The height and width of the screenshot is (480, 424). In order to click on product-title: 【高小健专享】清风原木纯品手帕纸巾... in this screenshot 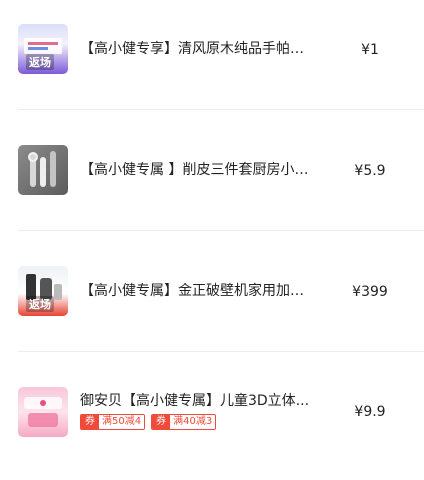, I will do `click(196, 49)`.